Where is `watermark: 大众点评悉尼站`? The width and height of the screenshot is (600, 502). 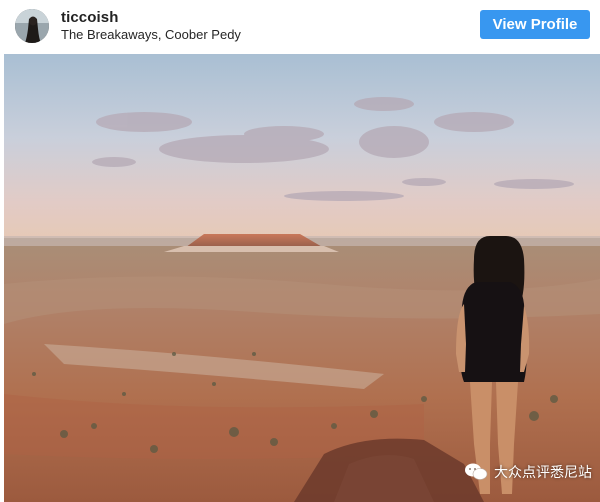 watermark: 大众点评悉尼站 is located at coordinates (528, 472).